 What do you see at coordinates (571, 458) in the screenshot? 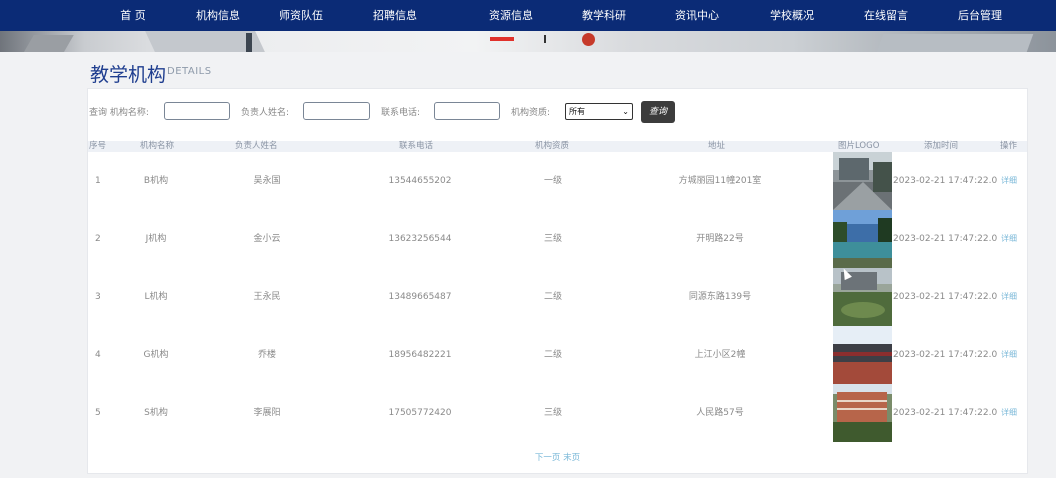
I see `last-page-link: 末页` at bounding box center [571, 458].